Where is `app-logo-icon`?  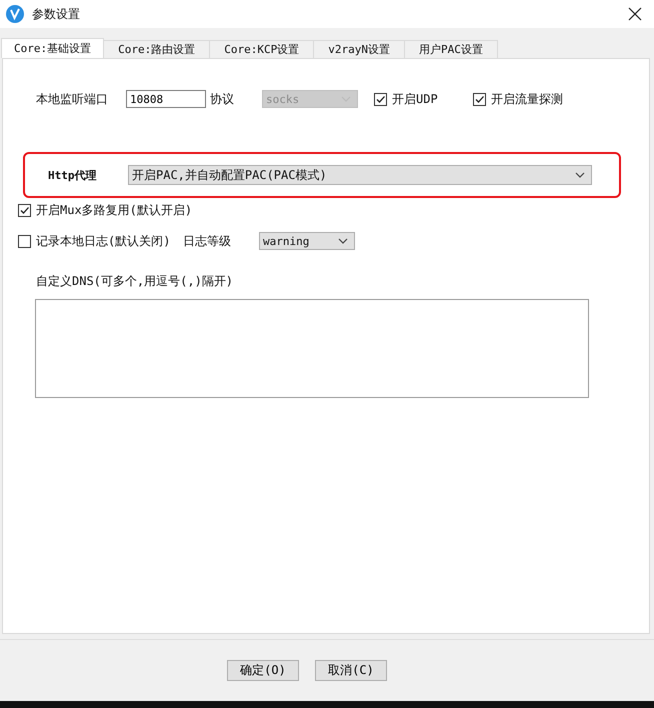 app-logo-icon is located at coordinates (15, 14).